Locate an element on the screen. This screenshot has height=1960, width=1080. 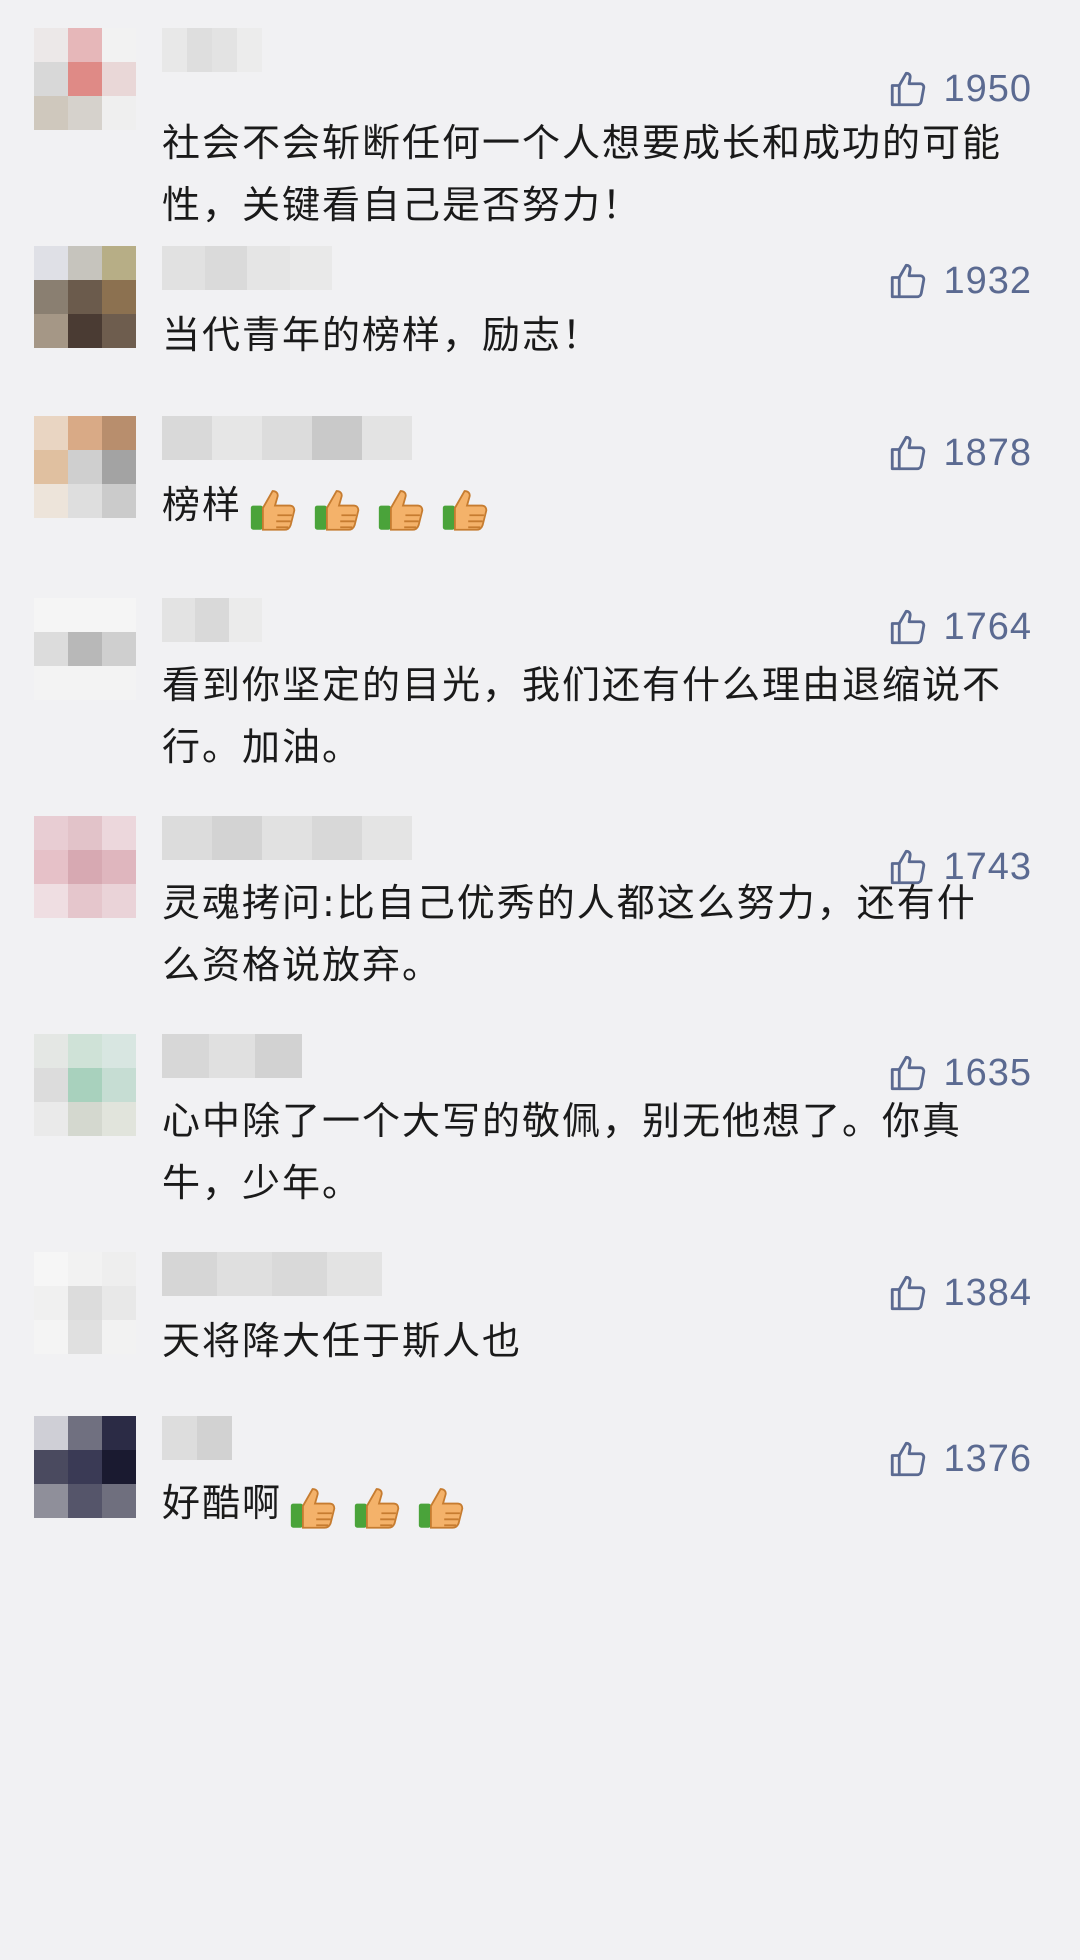
comment-text-content: 看到你坚定的目光，我们还有什么理由退缩说不行。加油。 is located at coordinates (582, 716).